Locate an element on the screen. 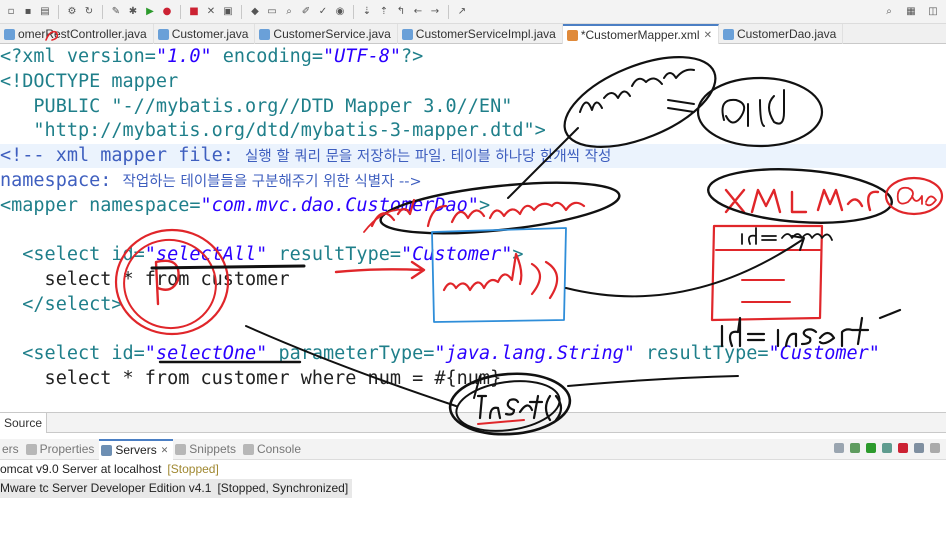 The image size is (946, 535). tab-label: Properties is located at coordinates (67, 449).